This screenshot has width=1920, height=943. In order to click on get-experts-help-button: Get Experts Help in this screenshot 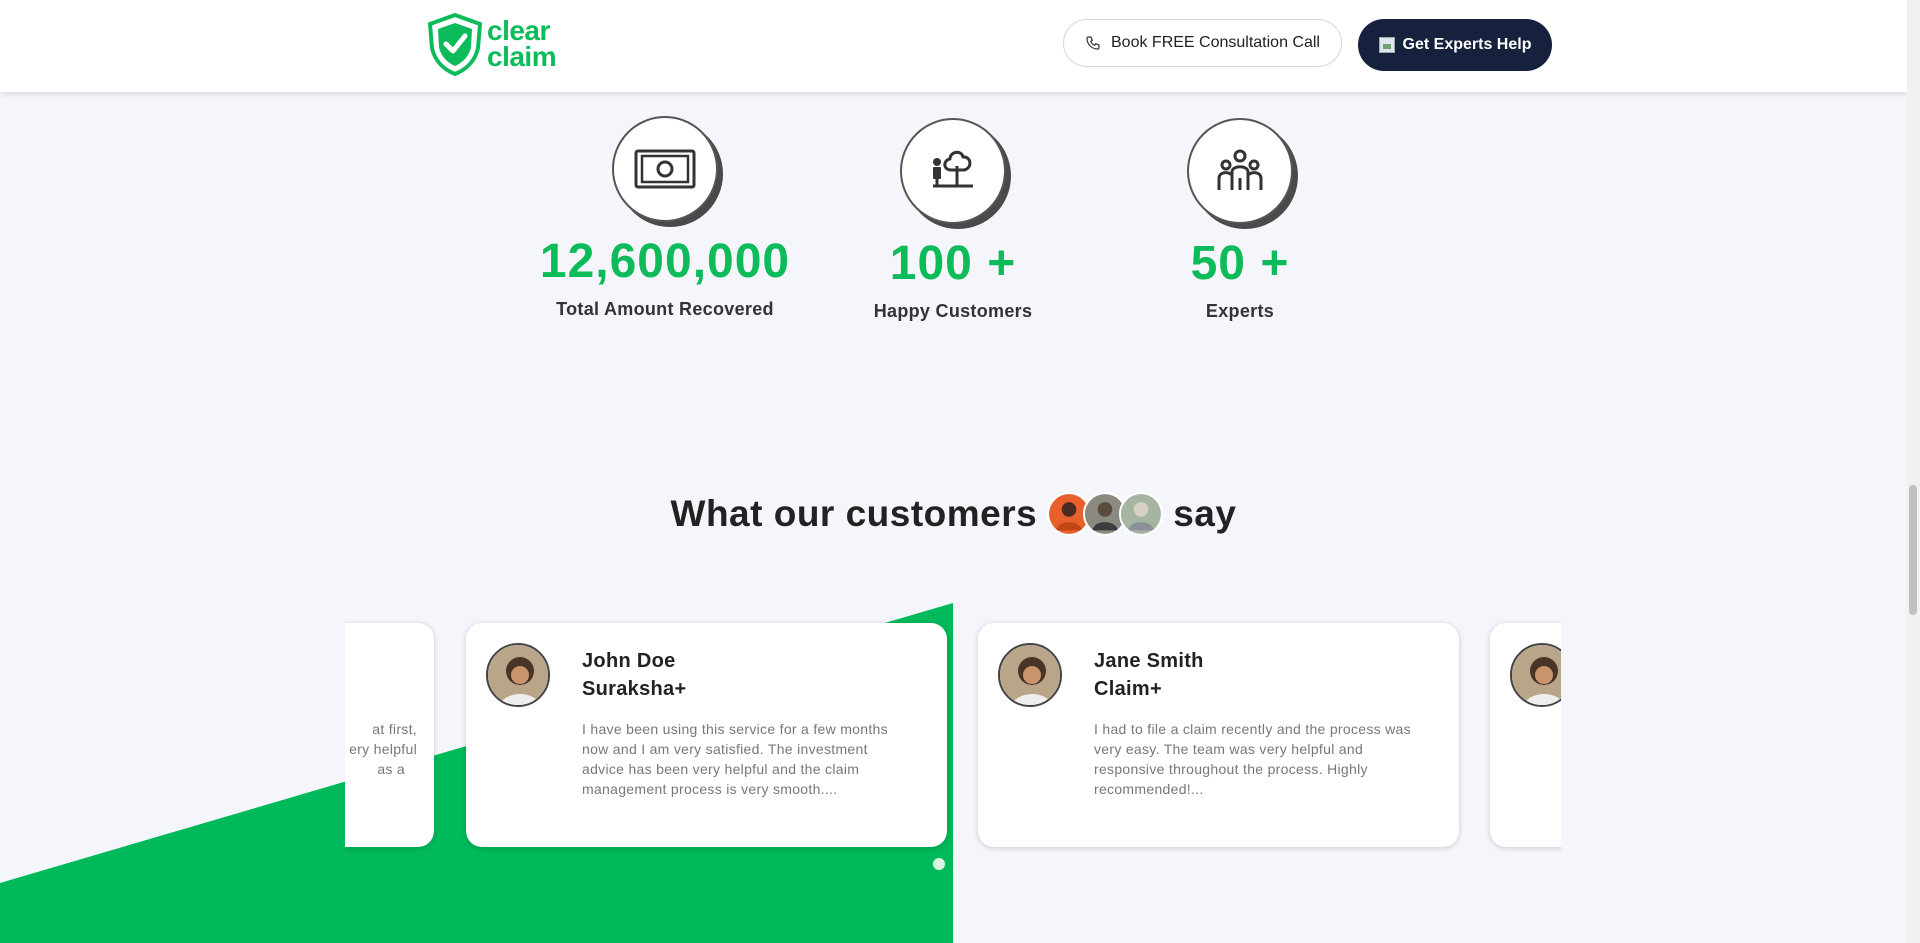, I will do `click(1455, 45)`.